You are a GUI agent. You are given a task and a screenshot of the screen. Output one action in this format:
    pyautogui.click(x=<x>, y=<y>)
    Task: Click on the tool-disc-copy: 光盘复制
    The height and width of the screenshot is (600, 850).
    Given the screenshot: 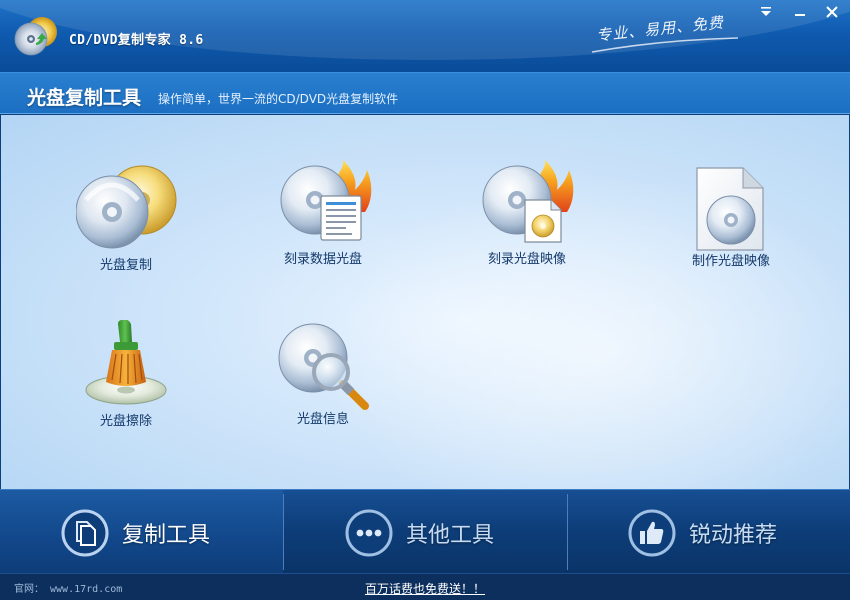 What is the action you would take?
    pyautogui.click(x=126, y=230)
    